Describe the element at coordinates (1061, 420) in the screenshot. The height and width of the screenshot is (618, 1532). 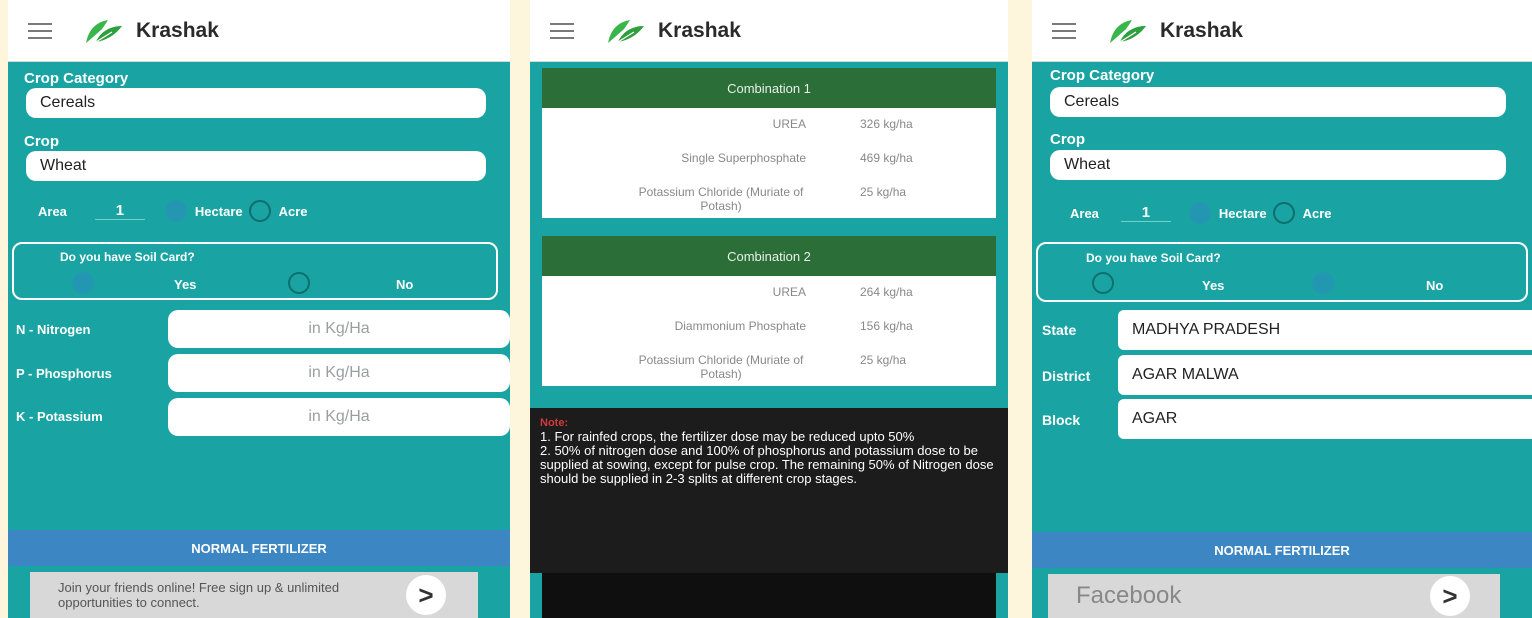
I see `block-label: Block` at that location.